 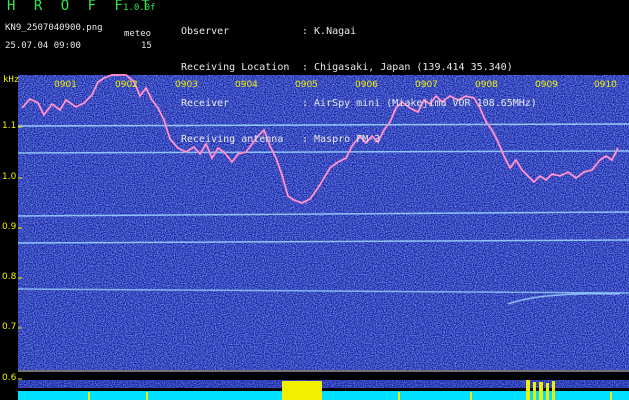 I want to click on x-tick-label: 0902, so click(x=126, y=85).